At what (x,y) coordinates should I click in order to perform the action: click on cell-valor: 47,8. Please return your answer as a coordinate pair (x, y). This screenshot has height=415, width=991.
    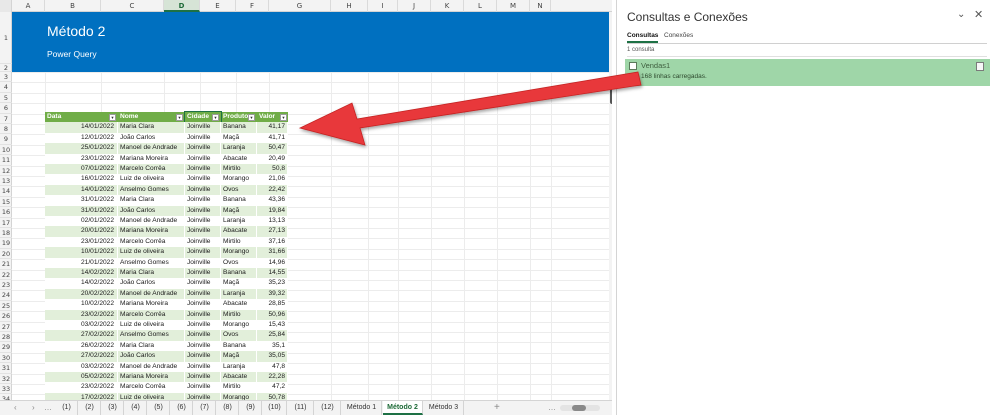
    Looking at the image, I should click on (272, 366).